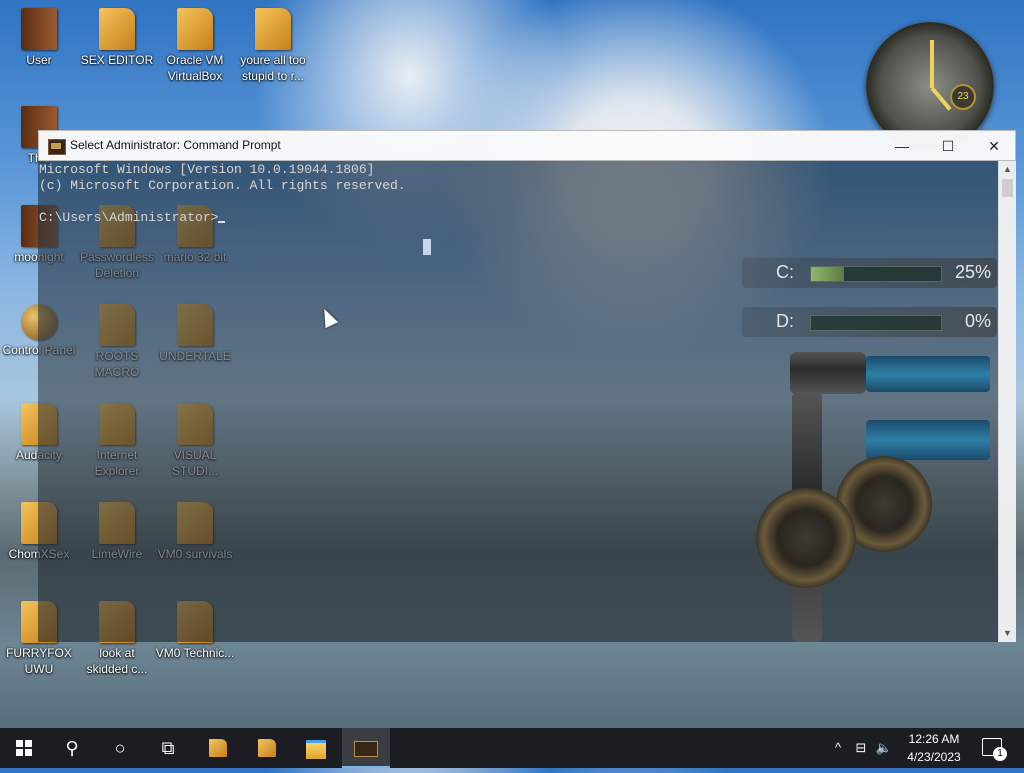 The height and width of the screenshot is (773, 1024). I want to click on close-button: ✕, so click(994, 146).